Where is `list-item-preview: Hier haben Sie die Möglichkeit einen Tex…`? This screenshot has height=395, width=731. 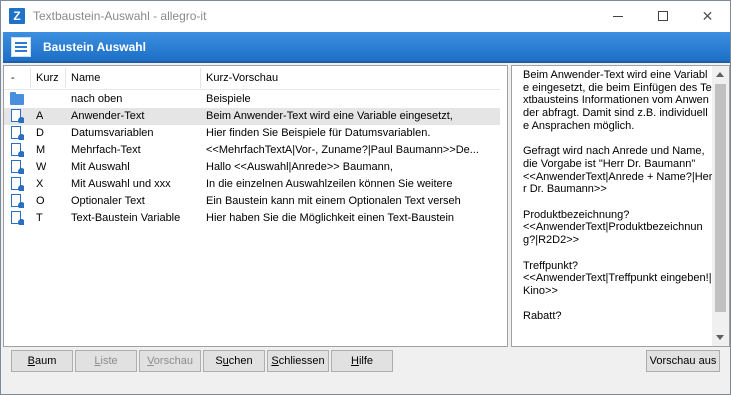
list-item-preview: Hier haben Sie die Möglichkeit einen Tex… is located at coordinates (330, 218).